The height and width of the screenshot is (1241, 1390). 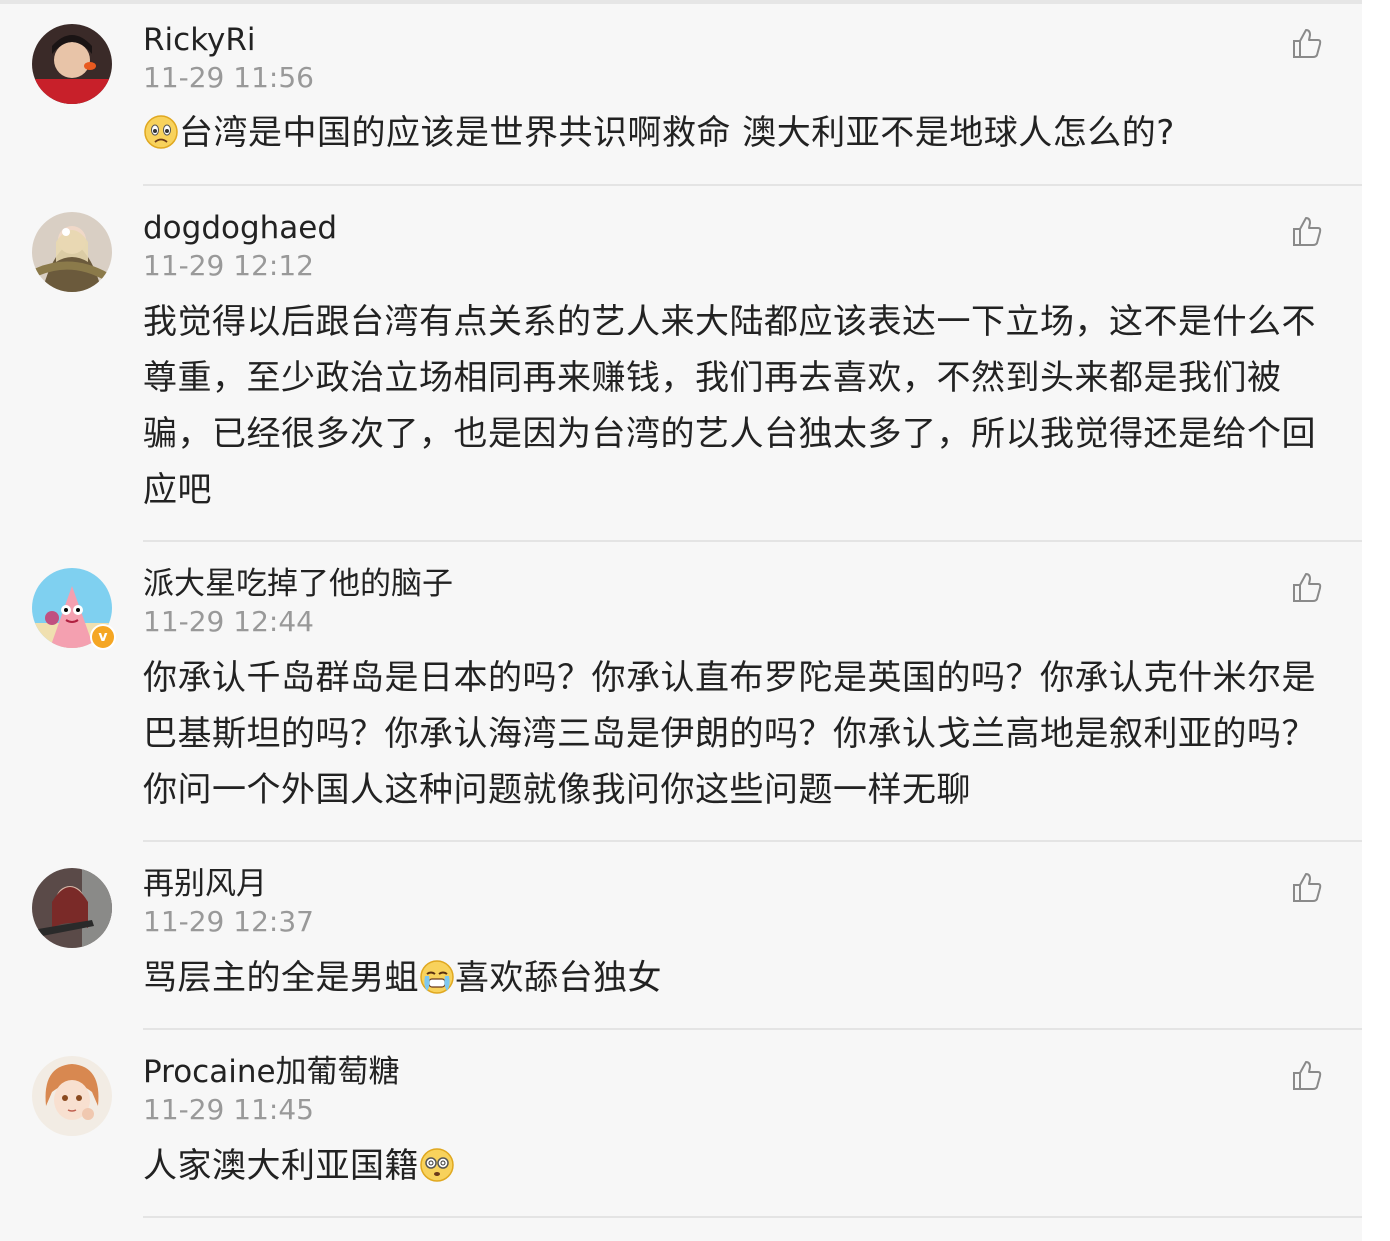 What do you see at coordinates (228, 77) in the screenshot?
I see `timestamp: 11-29 11:56` at bounding box center [228, 77].